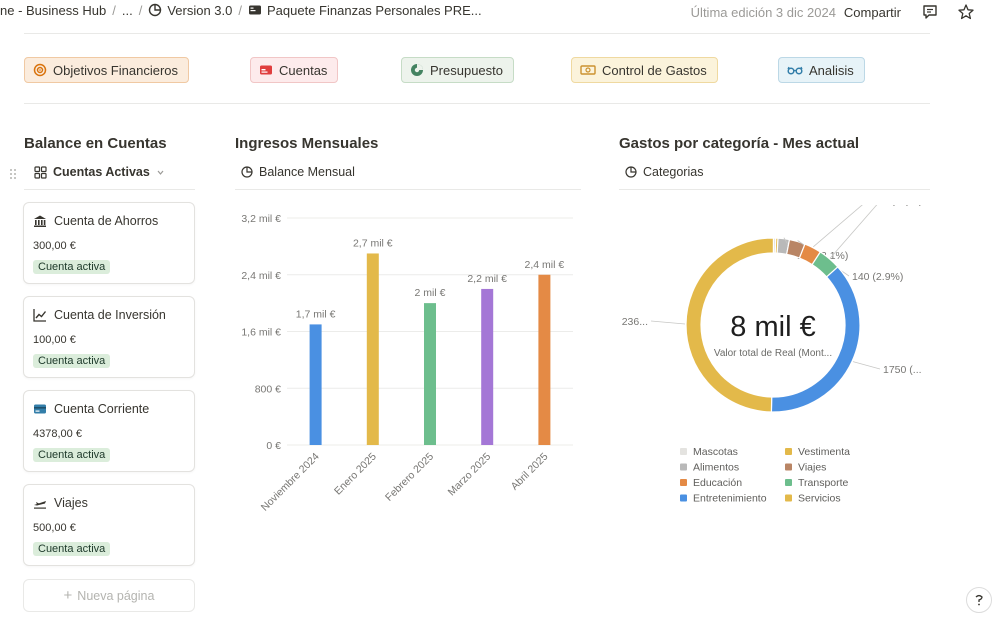 This screenshot has height=627, width=1005. I want to click on nav-objetivos-financieros: Objetivos Financieros, so click(106, 70).